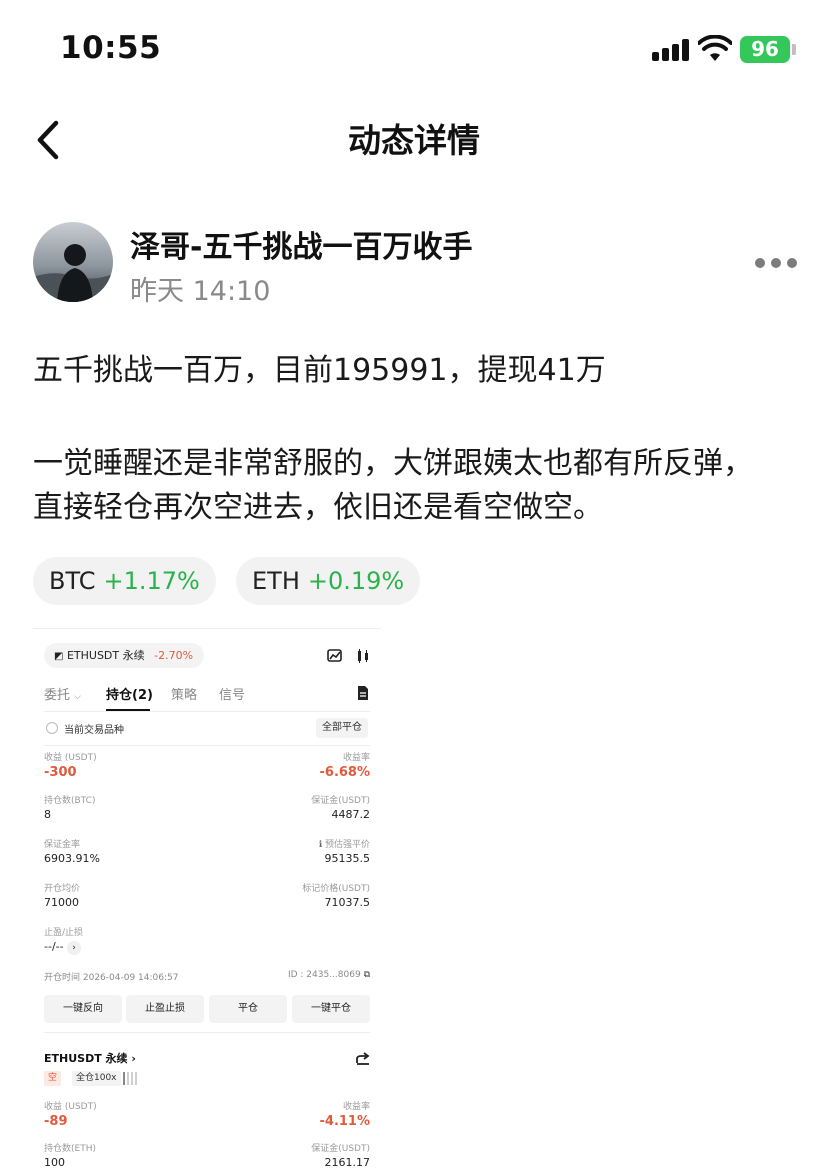  I want to click on margin-value: 2161.17, so click(347, 1162).